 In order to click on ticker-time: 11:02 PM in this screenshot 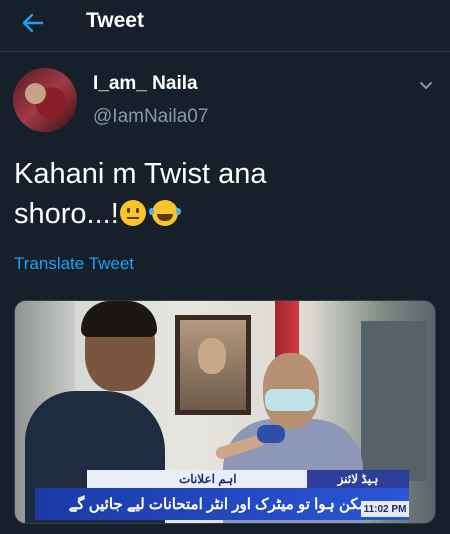, I will do `click(385, 509)`.